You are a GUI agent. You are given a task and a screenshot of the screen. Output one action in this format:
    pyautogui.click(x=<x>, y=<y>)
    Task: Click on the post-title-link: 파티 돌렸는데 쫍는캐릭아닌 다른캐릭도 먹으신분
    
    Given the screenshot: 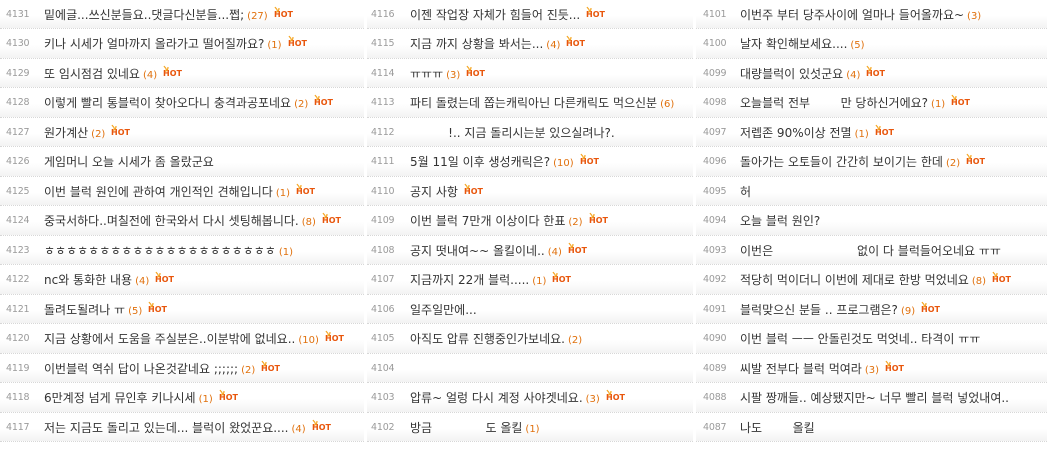 What is the action you would take?
    pyautogui.click(x=533, y=103)
    